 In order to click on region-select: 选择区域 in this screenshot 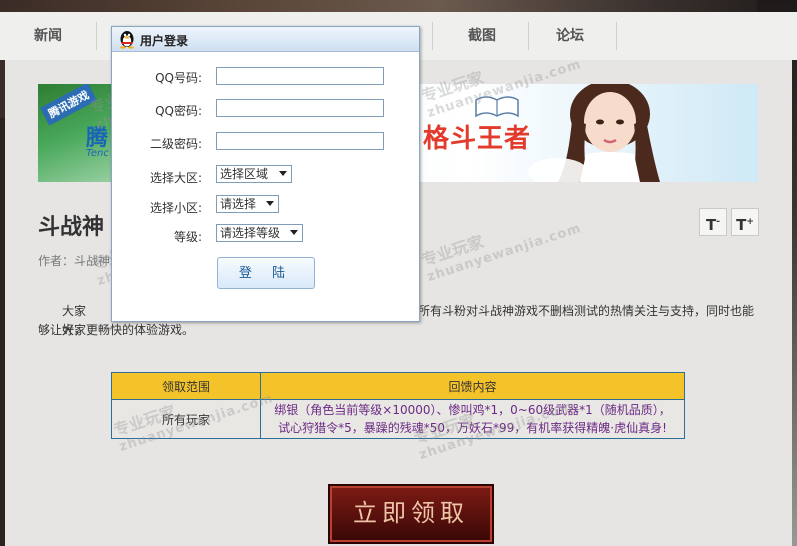, I will do `click(254, 174)`.